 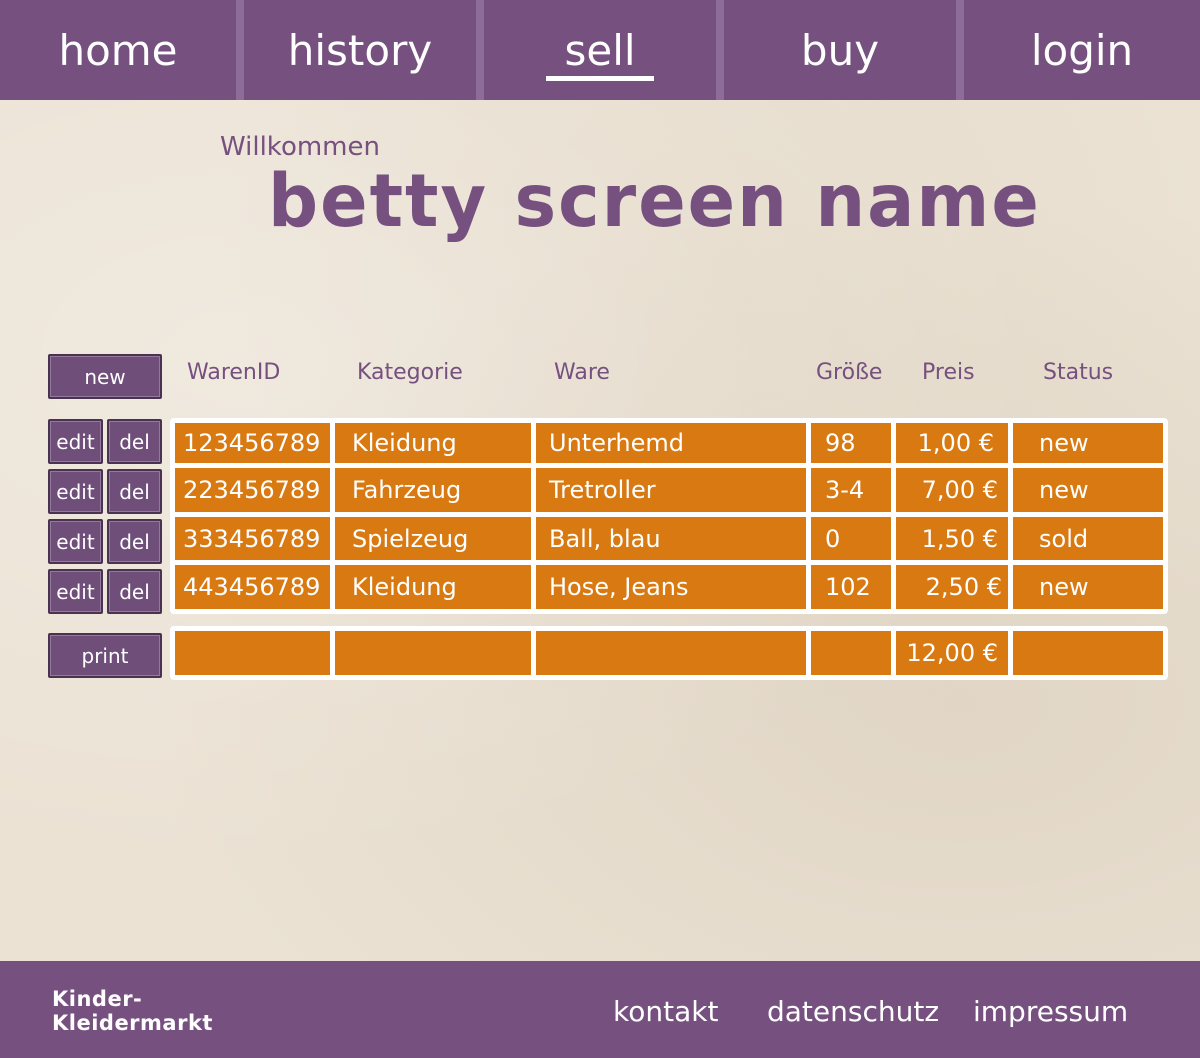 I want to click on username-heading: betty screen name, so click(x=654, y=201).